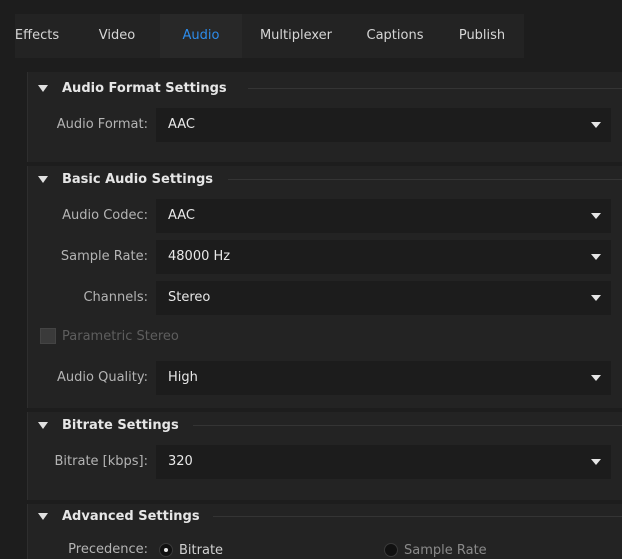 This screenshot has width=622, height=559. Describe the element at coordinates (383, 125) in the screenshot. I see `audio-format-dropdown: AAC` at that location.